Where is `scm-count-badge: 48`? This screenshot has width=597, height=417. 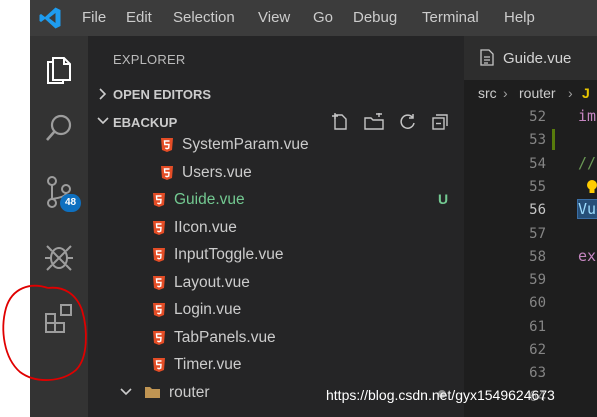 scm-count-badge: 48 is located at coordinates (70, 203).